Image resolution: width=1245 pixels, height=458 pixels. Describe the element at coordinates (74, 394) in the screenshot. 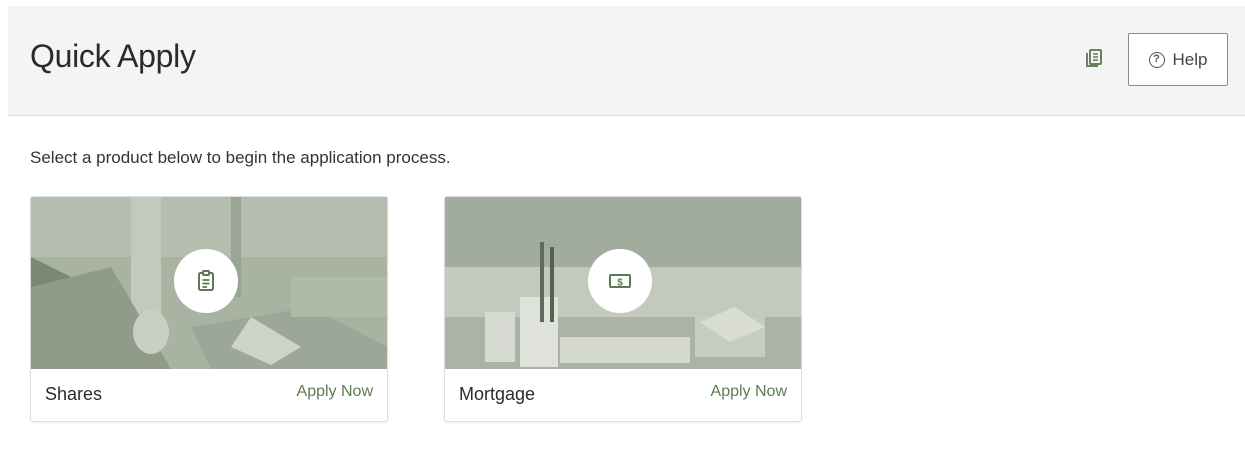

I see `product-name: Shares` at that location.